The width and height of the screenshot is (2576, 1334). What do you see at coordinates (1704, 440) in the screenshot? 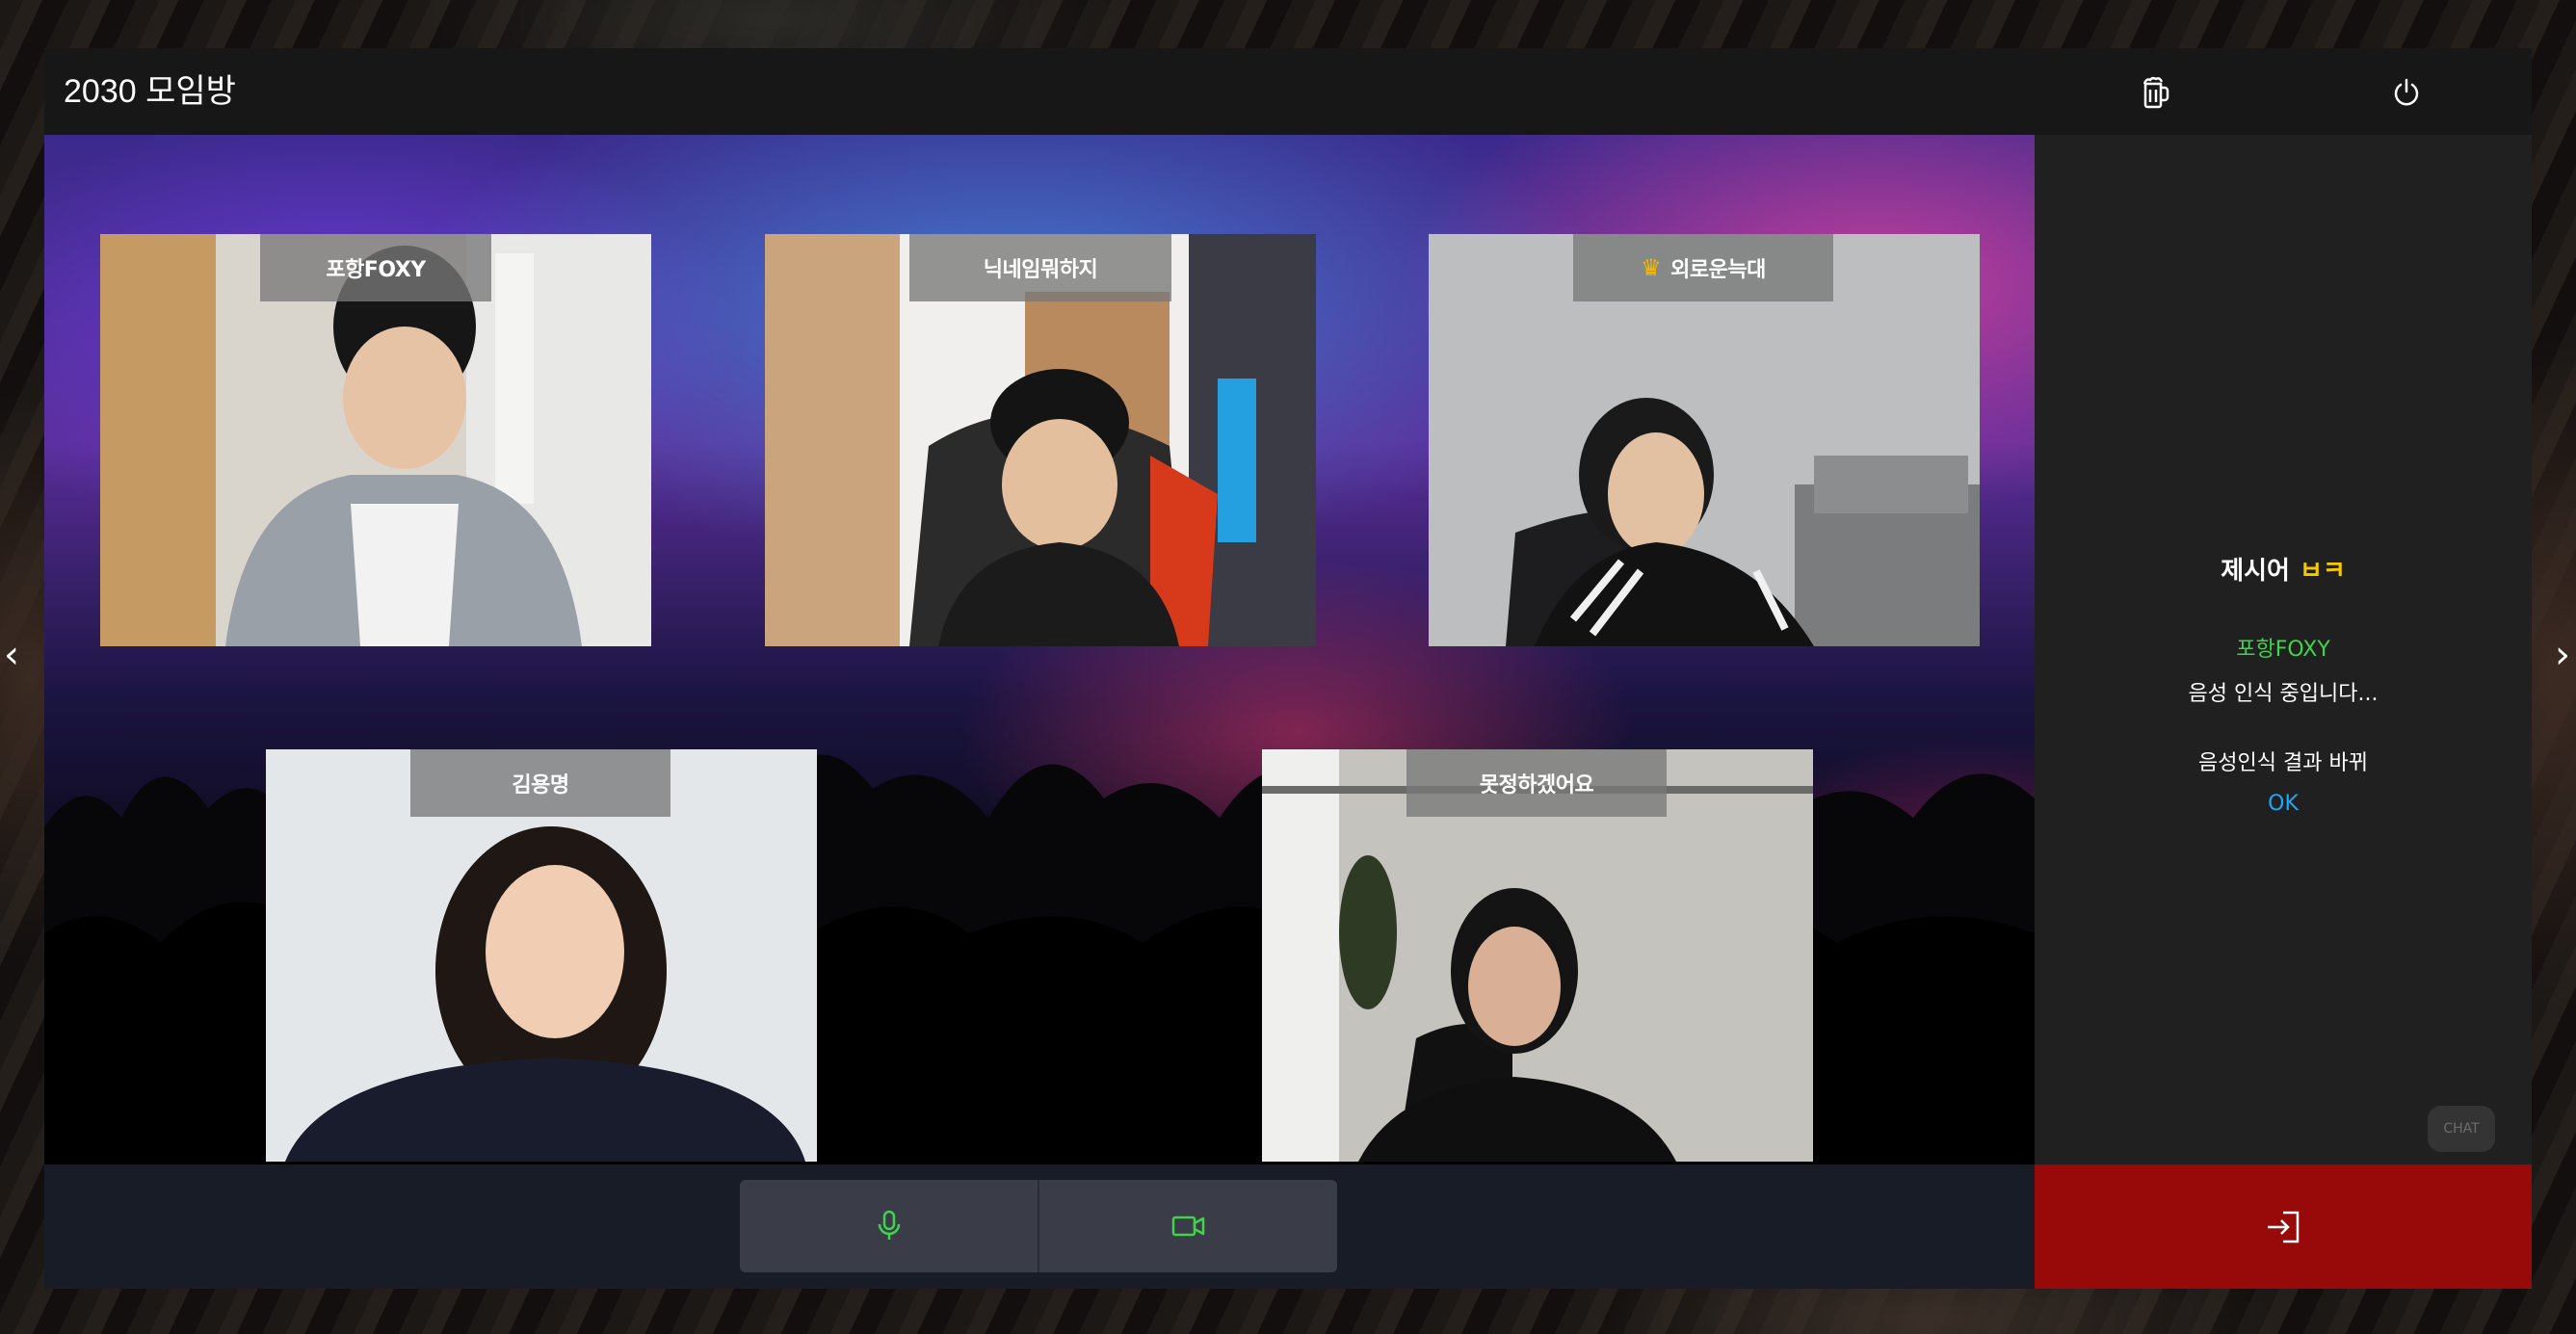
I see `video-tile: ♛ 외로운늑대` at bounding box center [1704, 440].